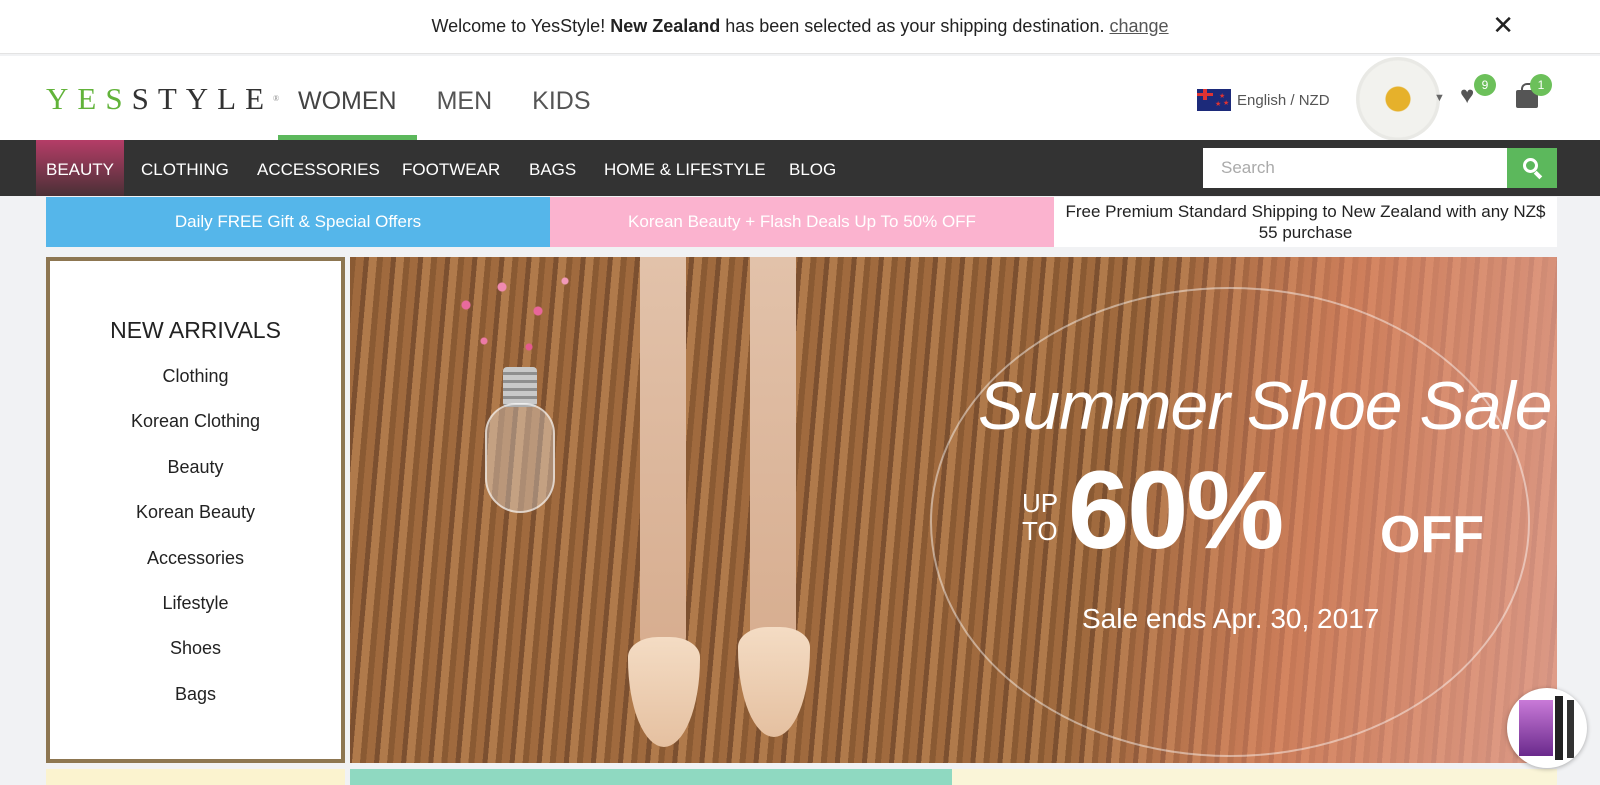 The image size is (1600, 785). What do you see at coordinates (195, 603) in the screenshot?
I see `new-arrivals-item: Lifestyle` at bounding box center [195, 603].